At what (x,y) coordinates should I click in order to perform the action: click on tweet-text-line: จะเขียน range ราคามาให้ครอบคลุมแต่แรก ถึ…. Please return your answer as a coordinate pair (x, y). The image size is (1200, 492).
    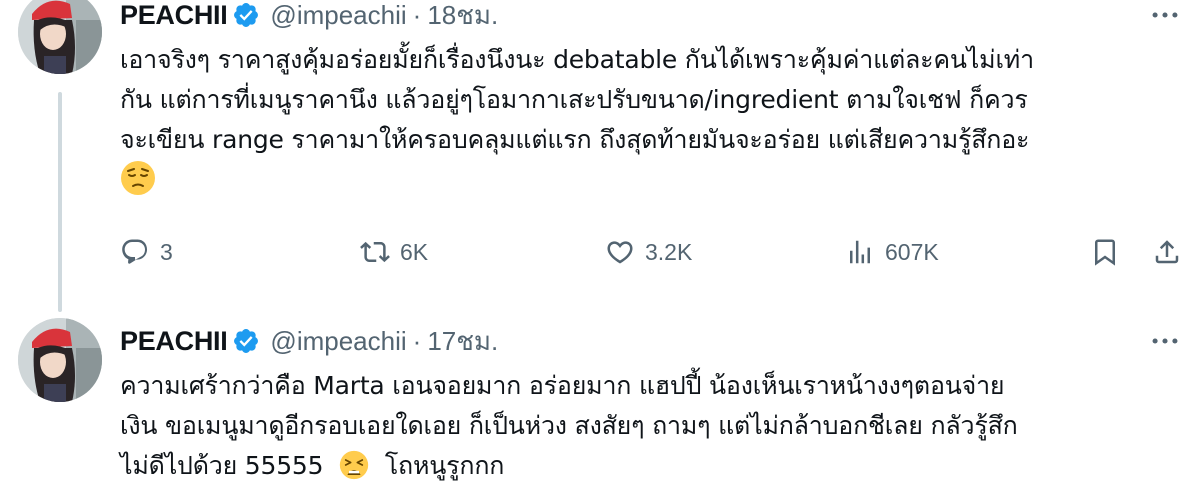
    Looking at the image, I should click on (575, 139).